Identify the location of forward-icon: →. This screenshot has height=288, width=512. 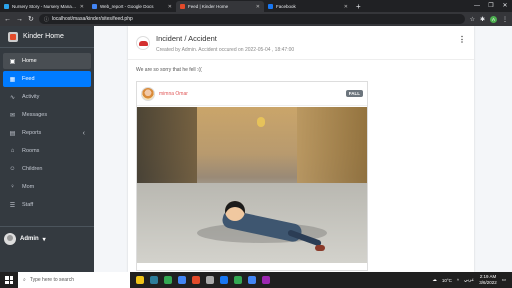
(19, 19).